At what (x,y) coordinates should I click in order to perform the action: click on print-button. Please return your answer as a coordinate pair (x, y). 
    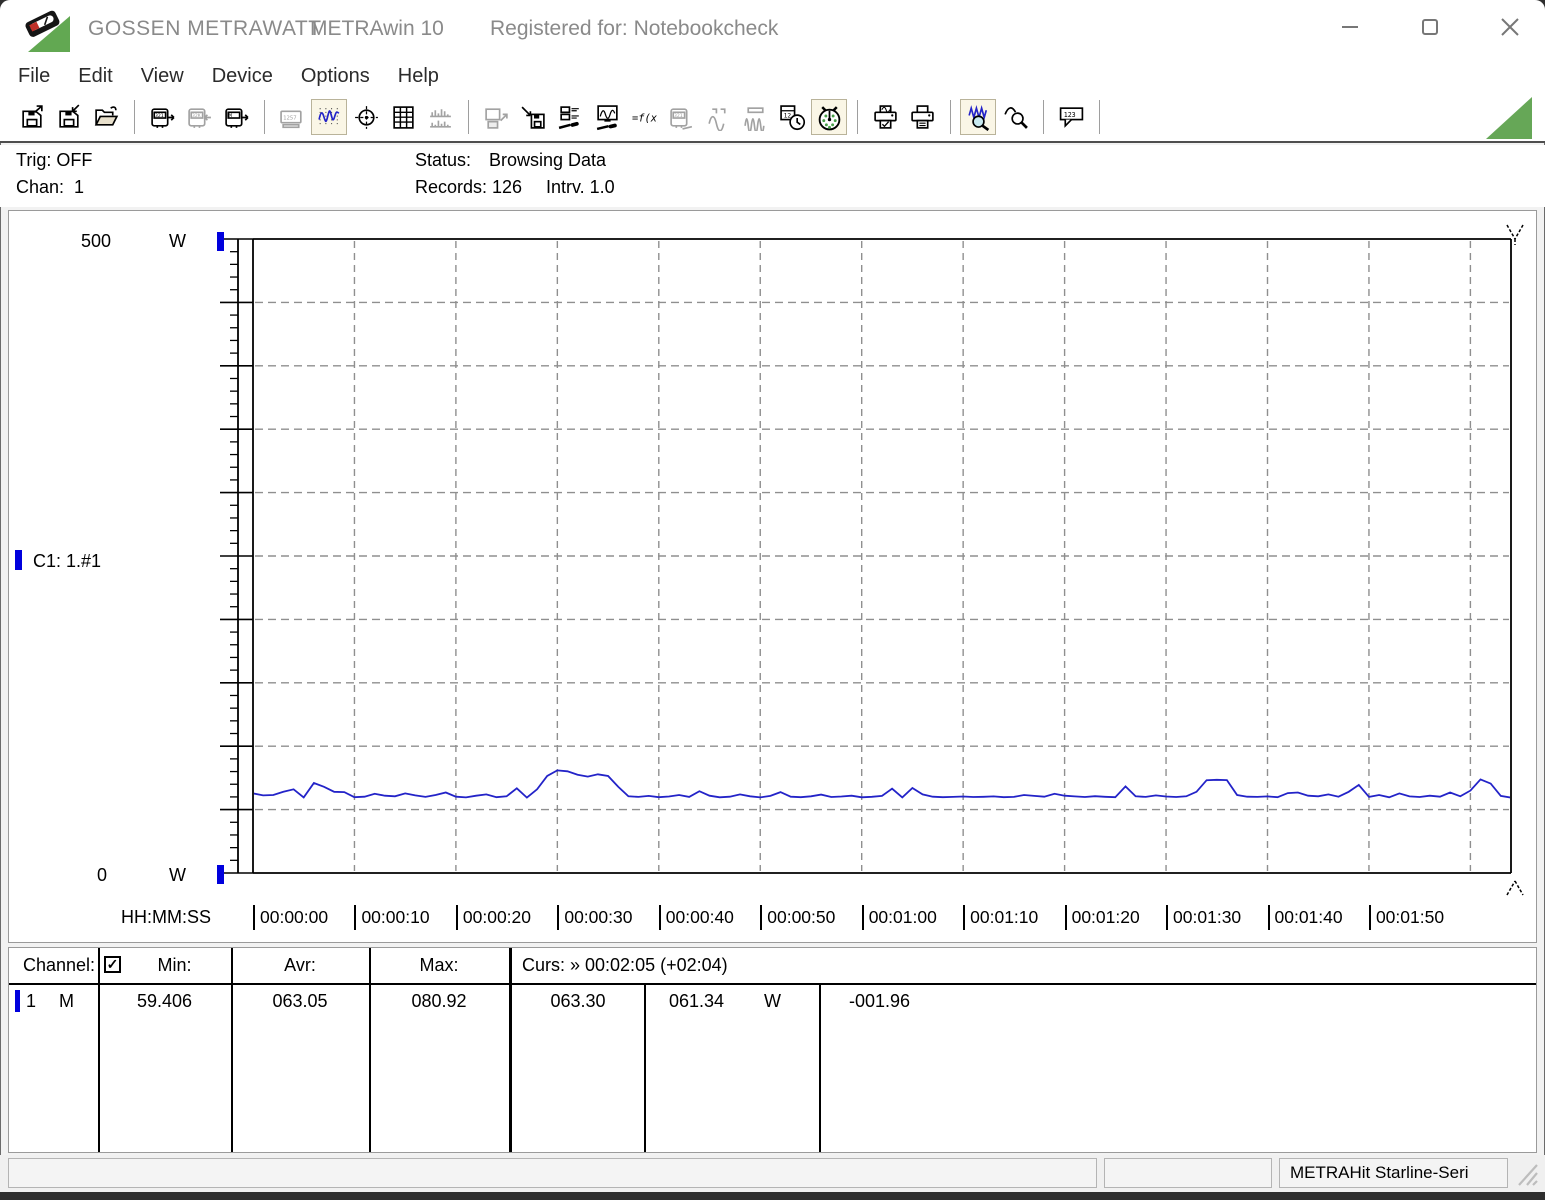
    Looking at the image, I should click on (922, 117).